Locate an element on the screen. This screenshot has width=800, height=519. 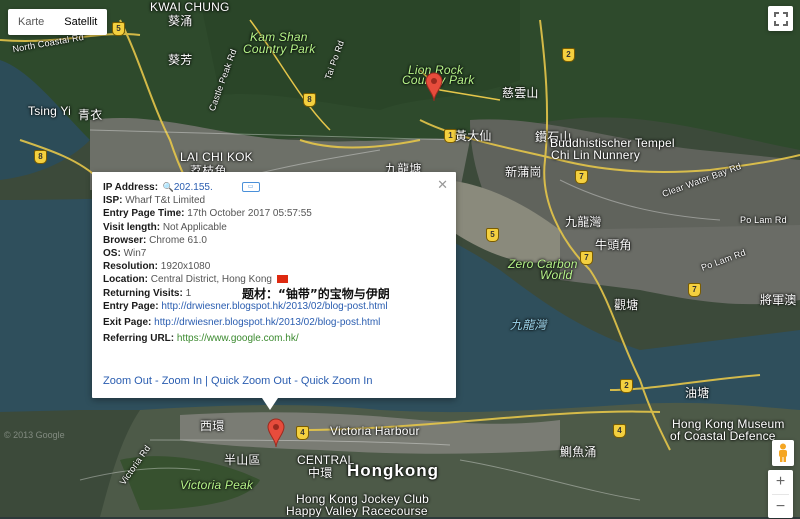
fullscreen-icon is located at coordinates (780, 18).